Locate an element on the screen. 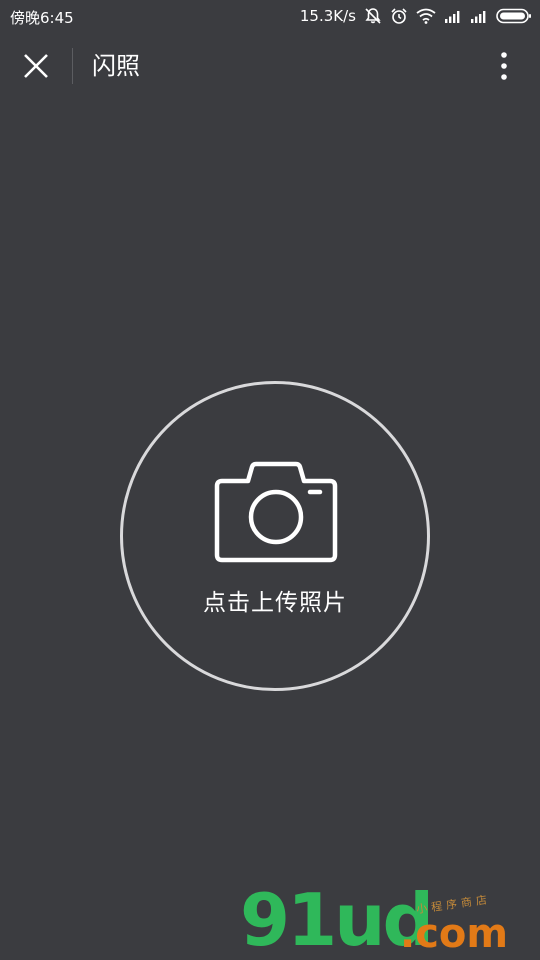  network-speed: 15.3K/s is located at coordinates (327, 16).